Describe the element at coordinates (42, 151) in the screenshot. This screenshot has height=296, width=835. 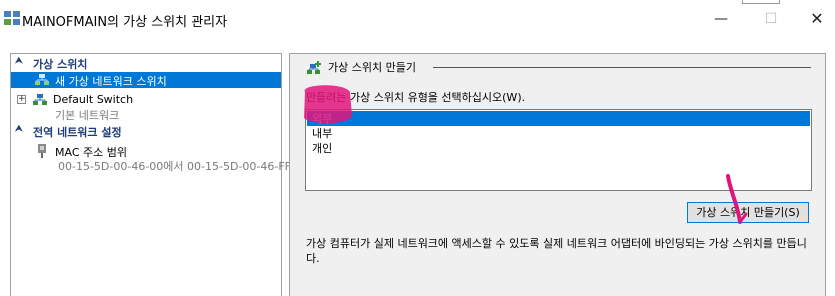
I see `network-adapter-icon` at that location.